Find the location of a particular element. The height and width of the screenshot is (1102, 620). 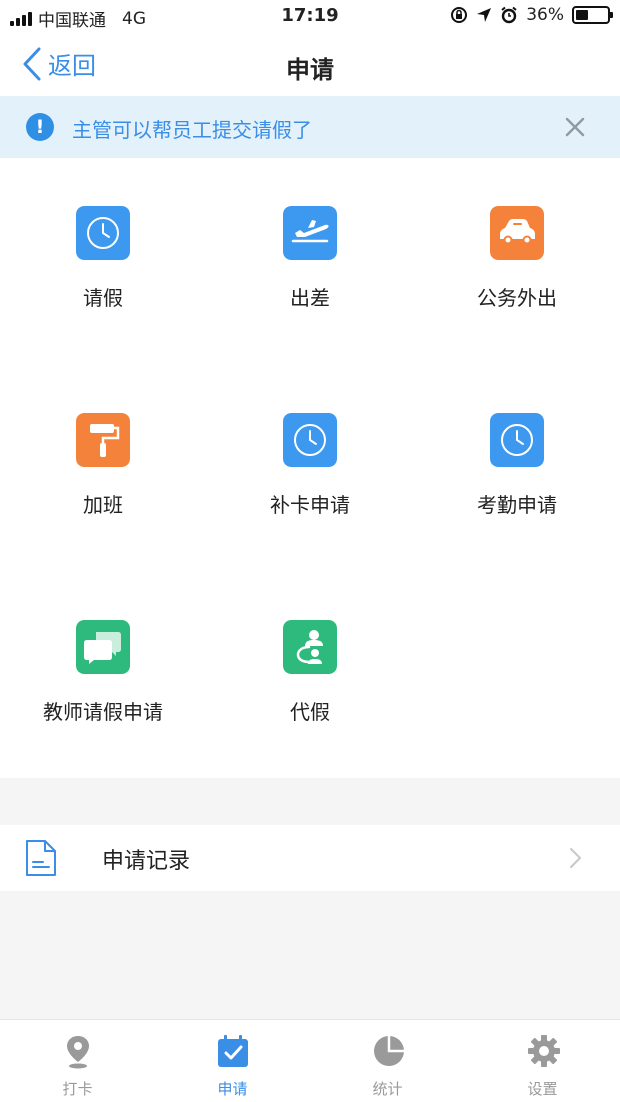

battery-icon is located at coordinates (592, 15).